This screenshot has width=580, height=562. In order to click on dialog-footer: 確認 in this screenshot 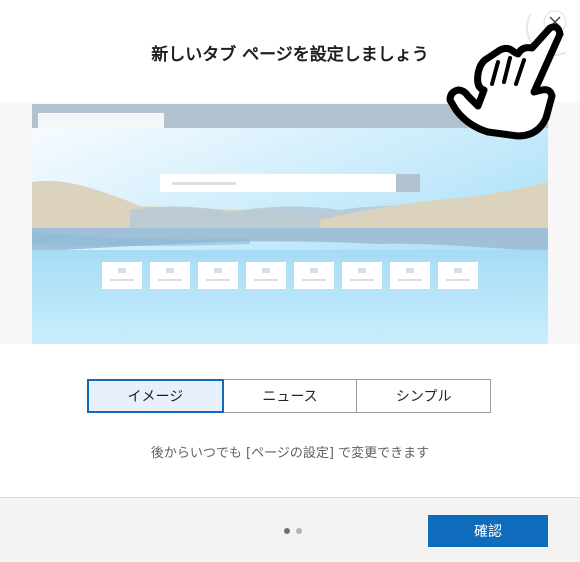, I will do `click(290, 529)`.